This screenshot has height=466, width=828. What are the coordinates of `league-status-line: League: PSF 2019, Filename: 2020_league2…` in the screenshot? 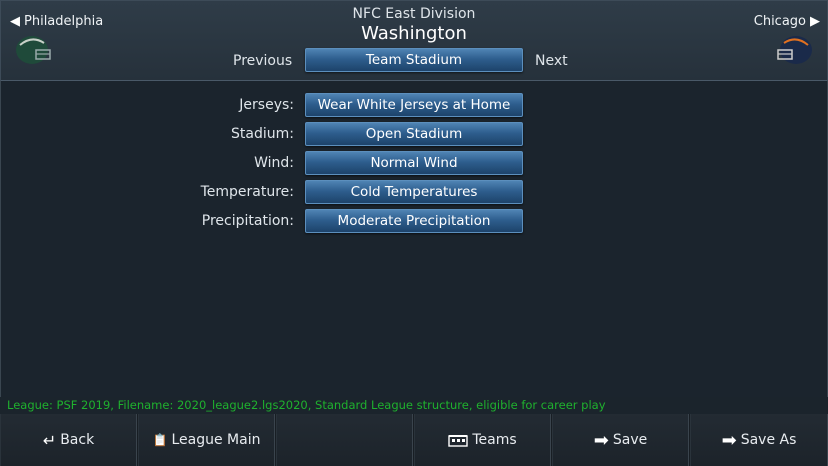 It's located at (306, 405).